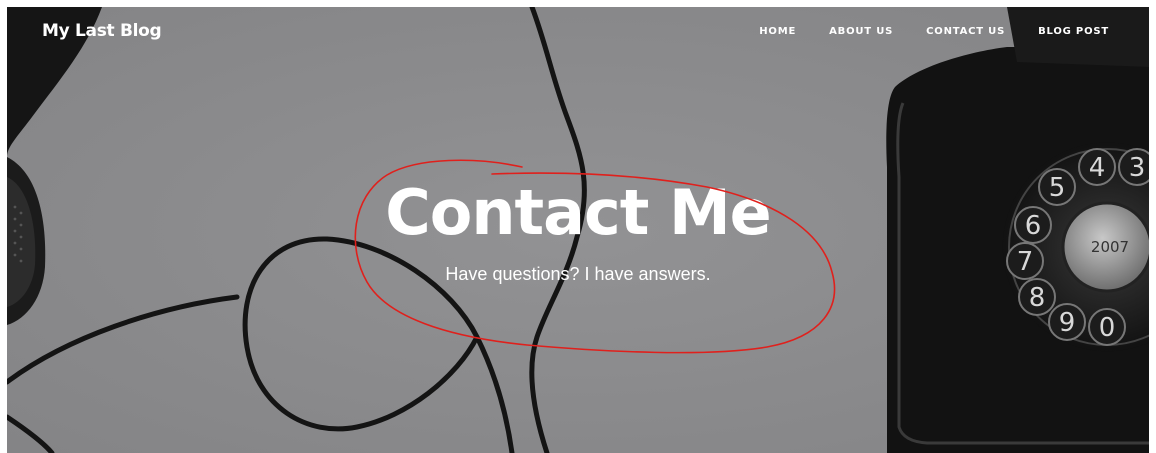 The width and height of the screenshot is (1156, 453). What do you see at coordinates (578, 212) in the screenshot?
I see `page-title: Contact Me` at bounding box center [578, 212].